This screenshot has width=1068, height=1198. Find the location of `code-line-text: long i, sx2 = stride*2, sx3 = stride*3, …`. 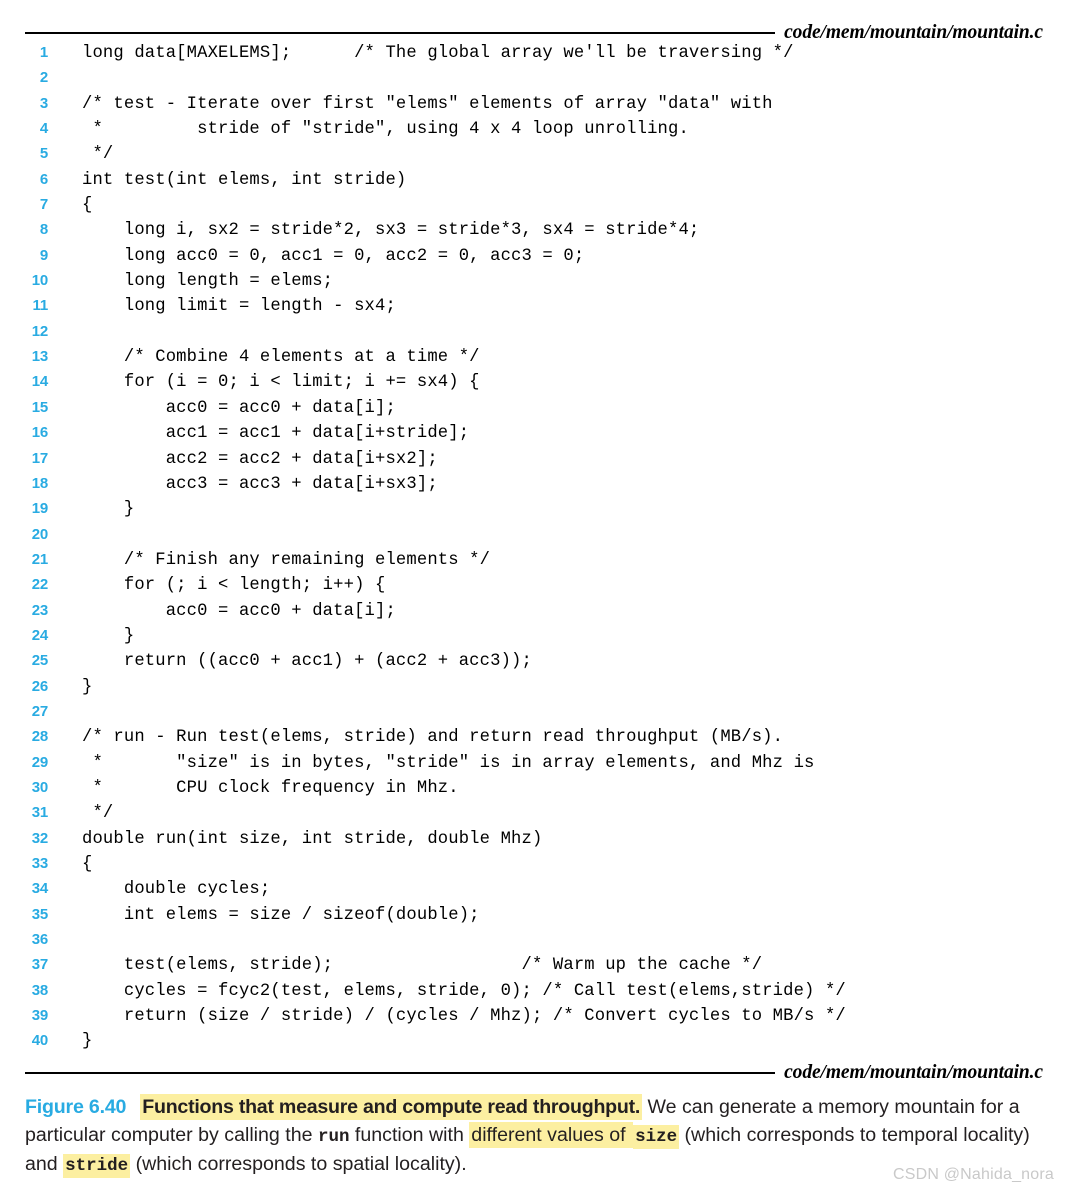

code-line-text: long i, sx2 = stride*2, sx3 = stride*3, … is located at coordinates (391, 231).